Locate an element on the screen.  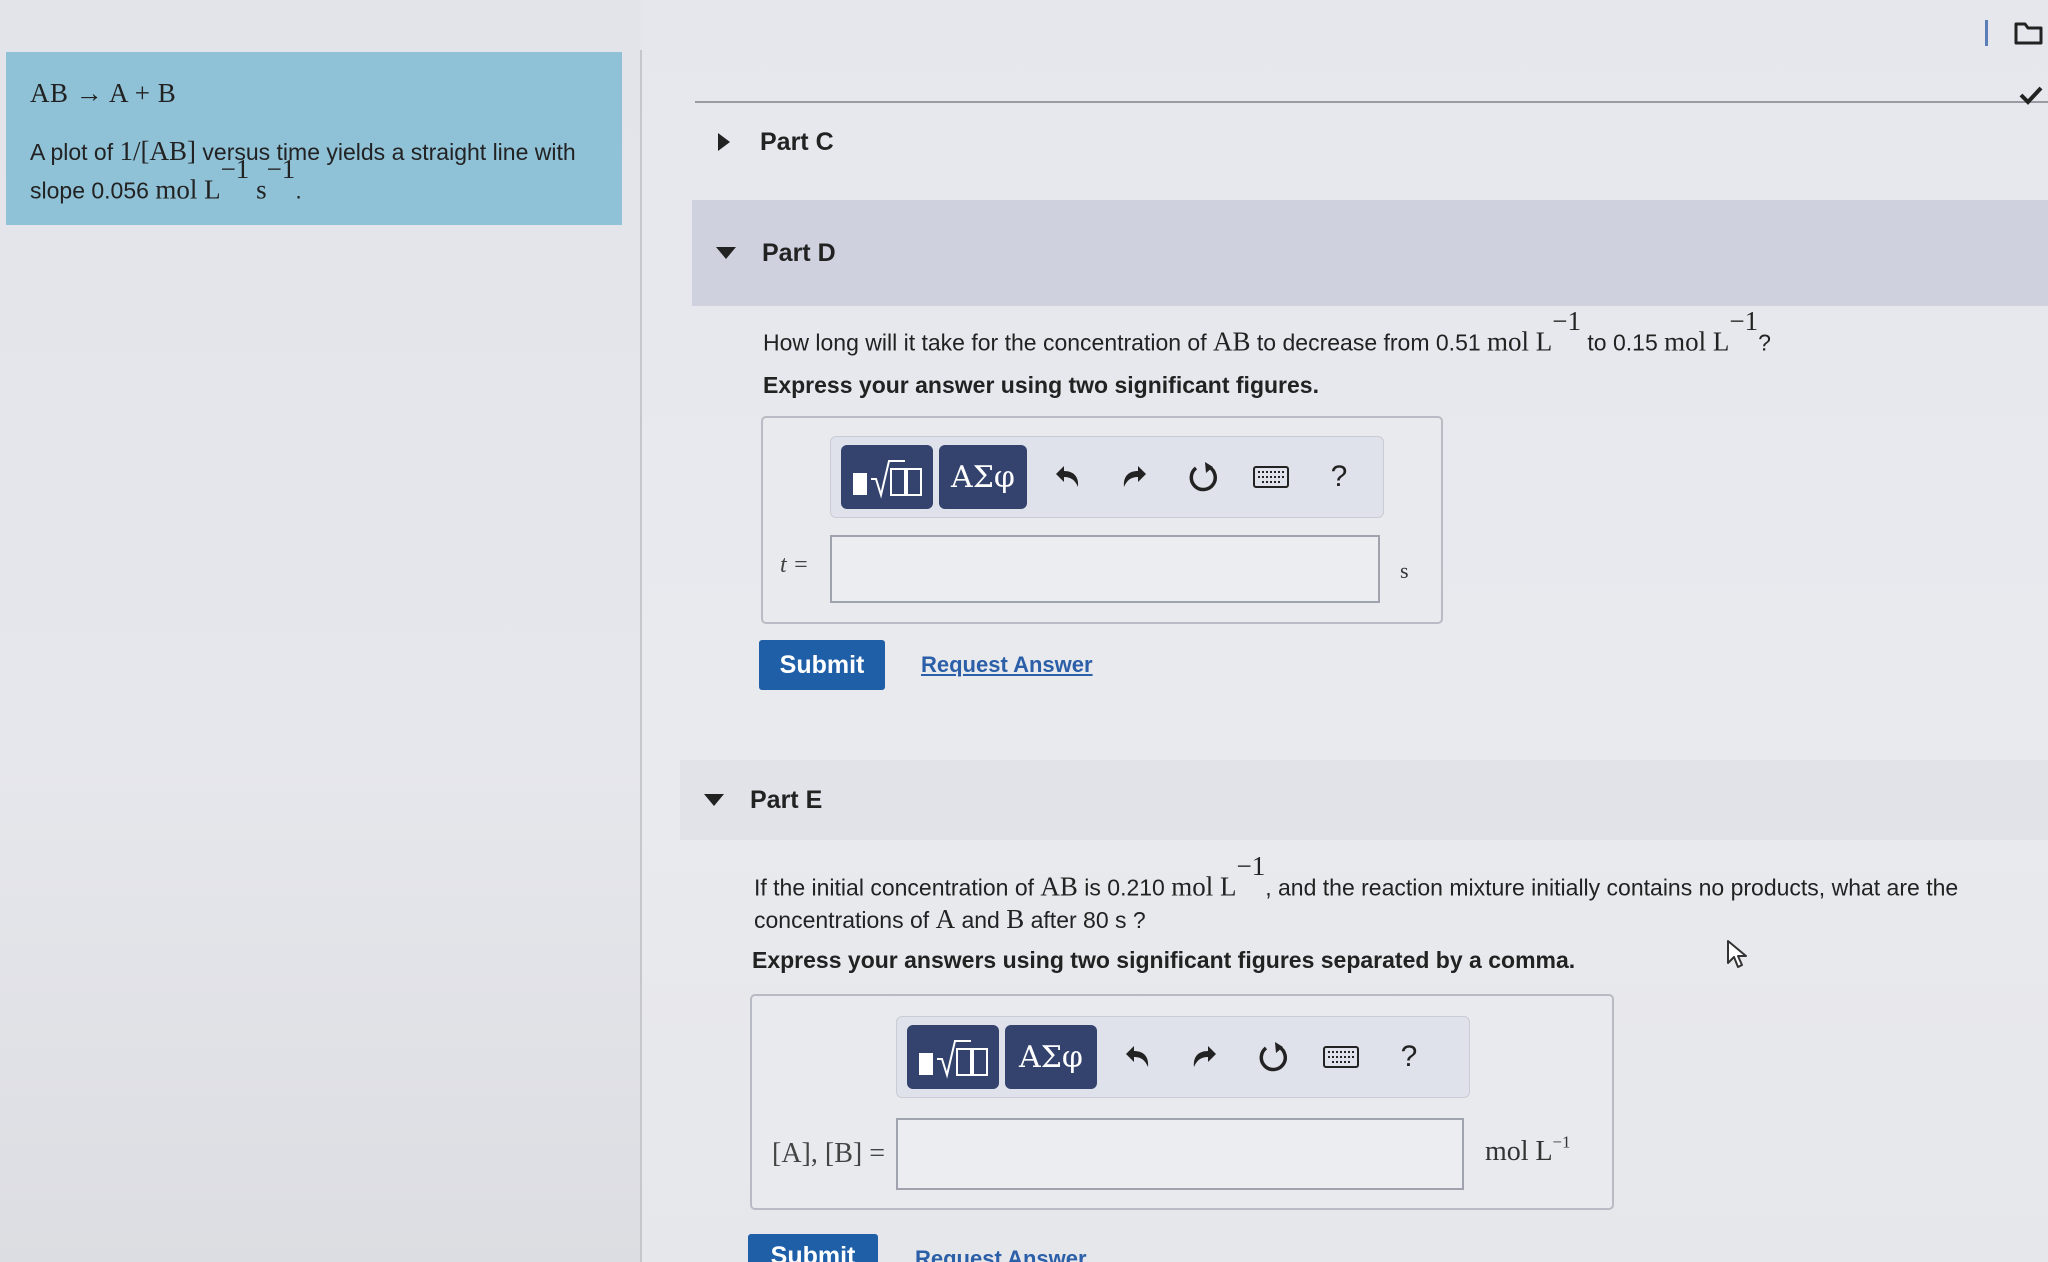
part-e-request-answer-link: Request Answer is located at coordinates (1001, 1254).